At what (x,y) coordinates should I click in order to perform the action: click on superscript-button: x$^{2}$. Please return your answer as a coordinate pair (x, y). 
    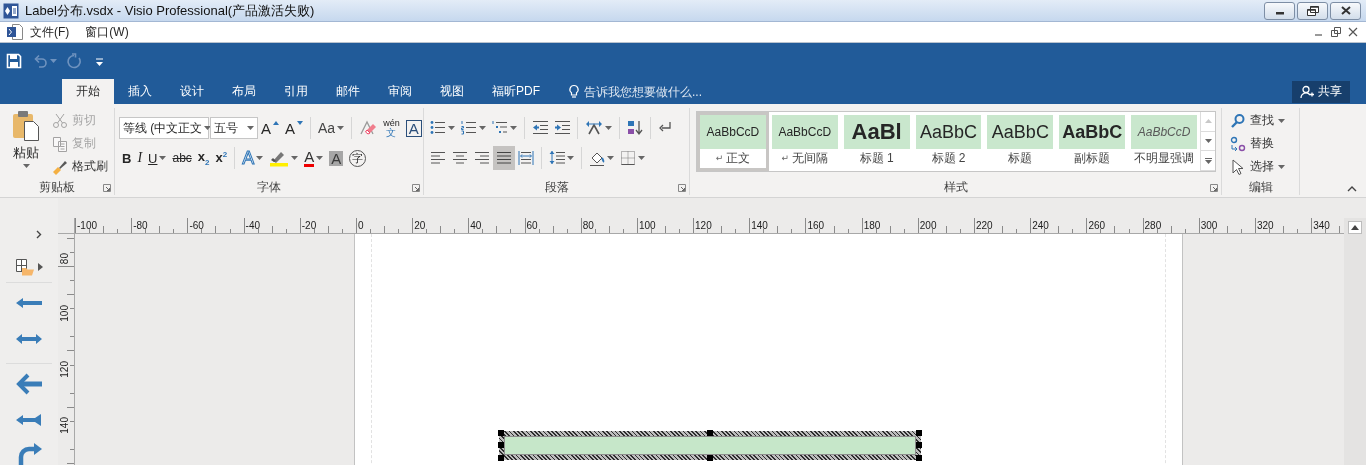
    Looking at the image, I should click on (221, 158).